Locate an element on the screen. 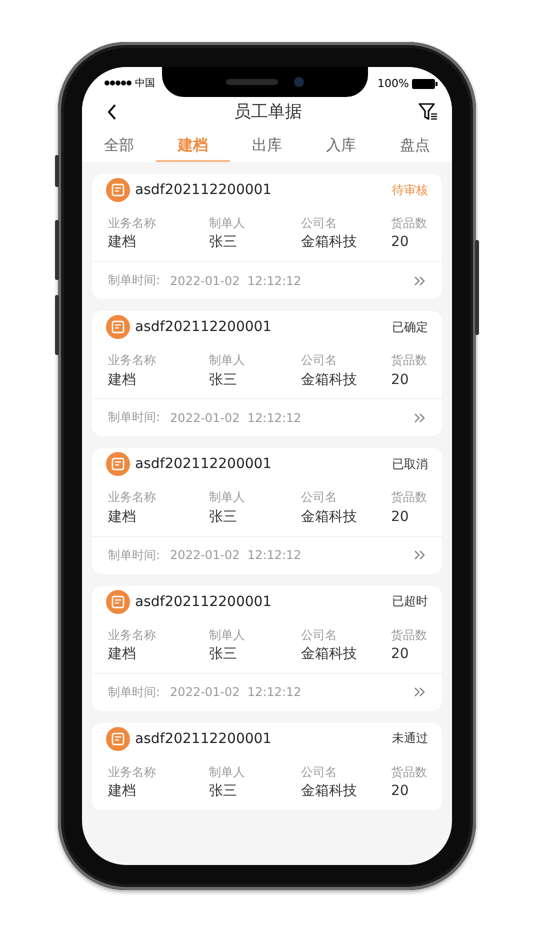 This screenshot has width=534, height=950. tab: 出库 is located at coordinates (267, 146).